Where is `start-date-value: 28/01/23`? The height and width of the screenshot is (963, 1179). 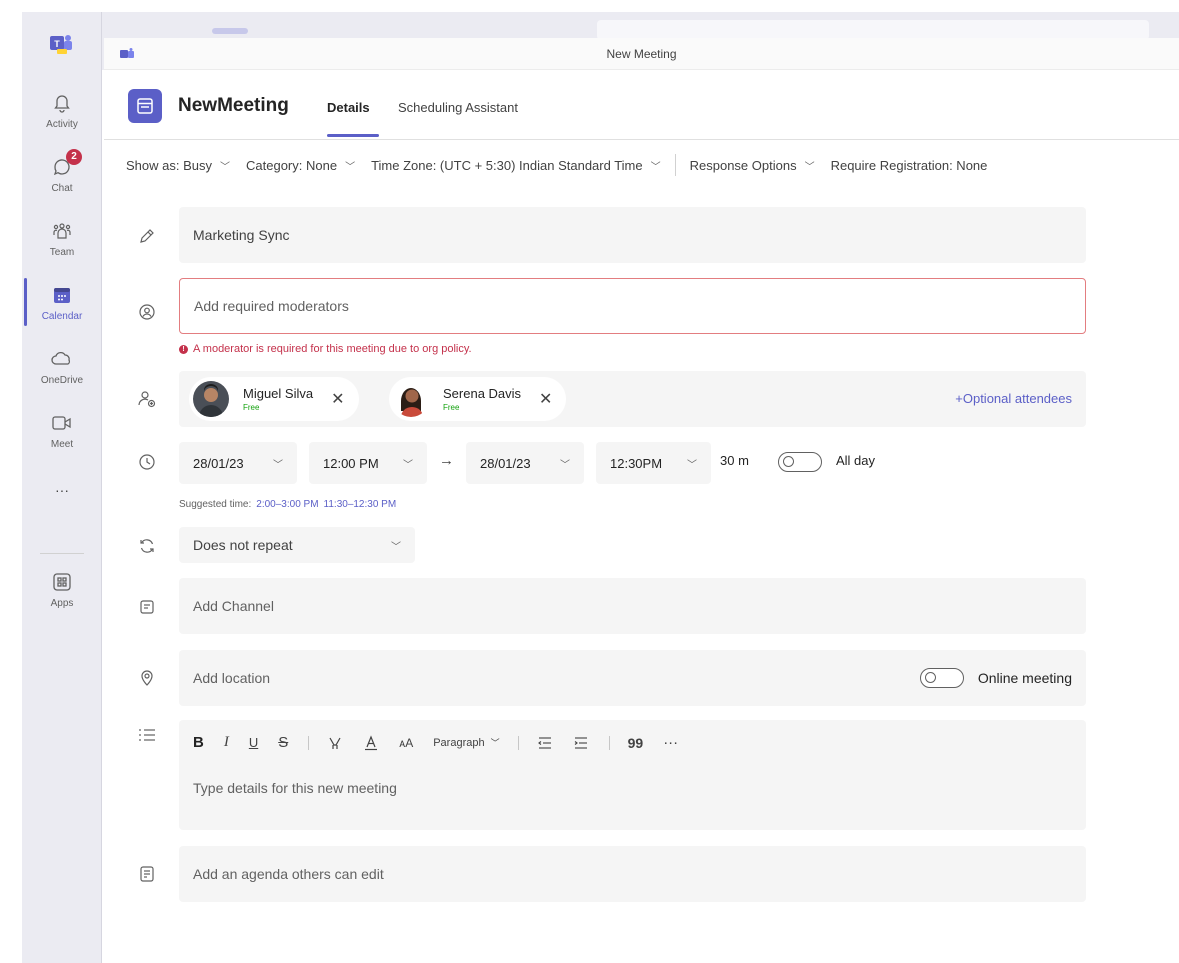
start-date-value: 28/01/23 is located at coordinates (218, 463).